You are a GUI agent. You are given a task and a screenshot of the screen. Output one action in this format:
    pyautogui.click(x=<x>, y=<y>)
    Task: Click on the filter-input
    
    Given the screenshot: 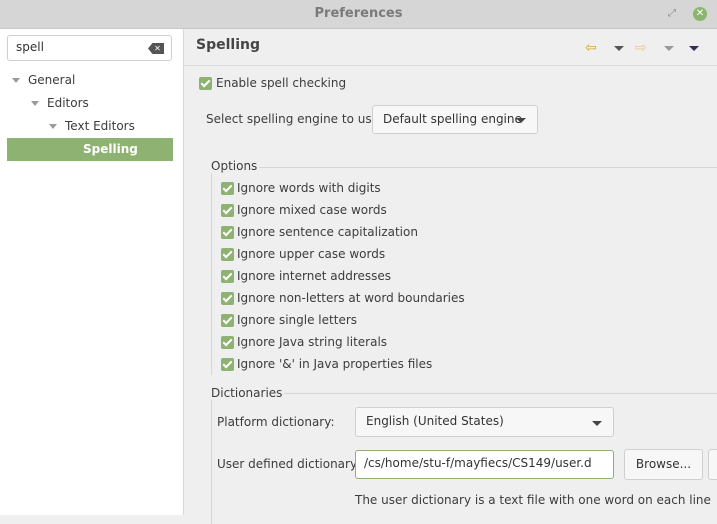 What is the action you would take?
    pyautogui.click(x=76, y=47)
    